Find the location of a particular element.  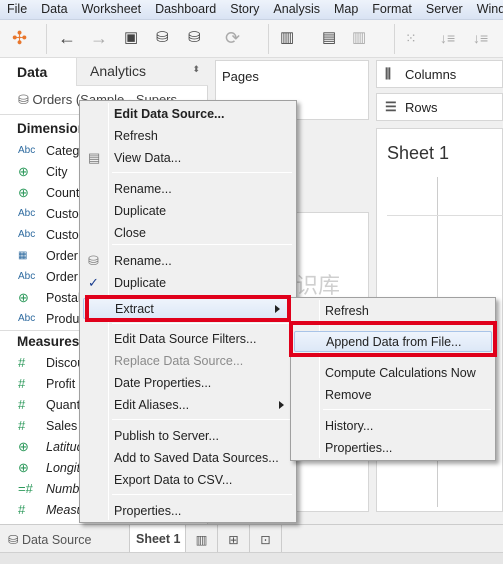

menu-file: File is located at coordinates (17, 9).